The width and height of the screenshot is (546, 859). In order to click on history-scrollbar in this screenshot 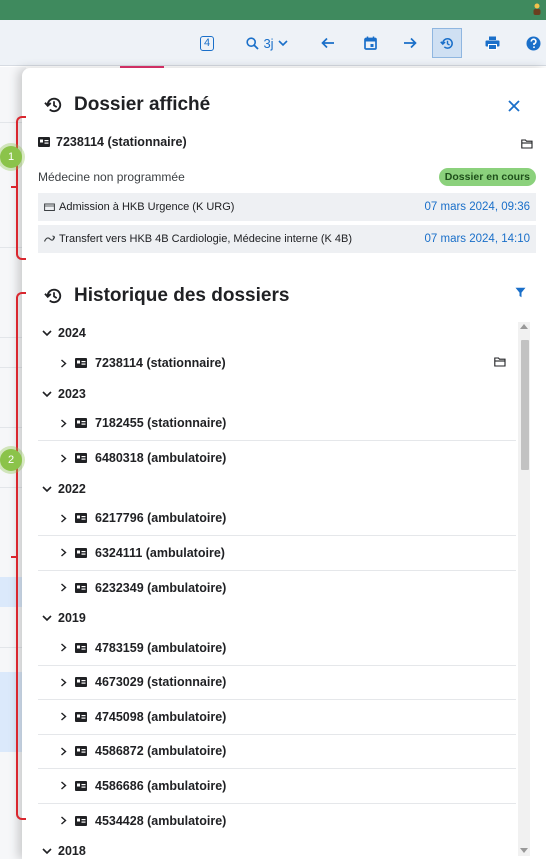, I will do `click(524, 589)`.